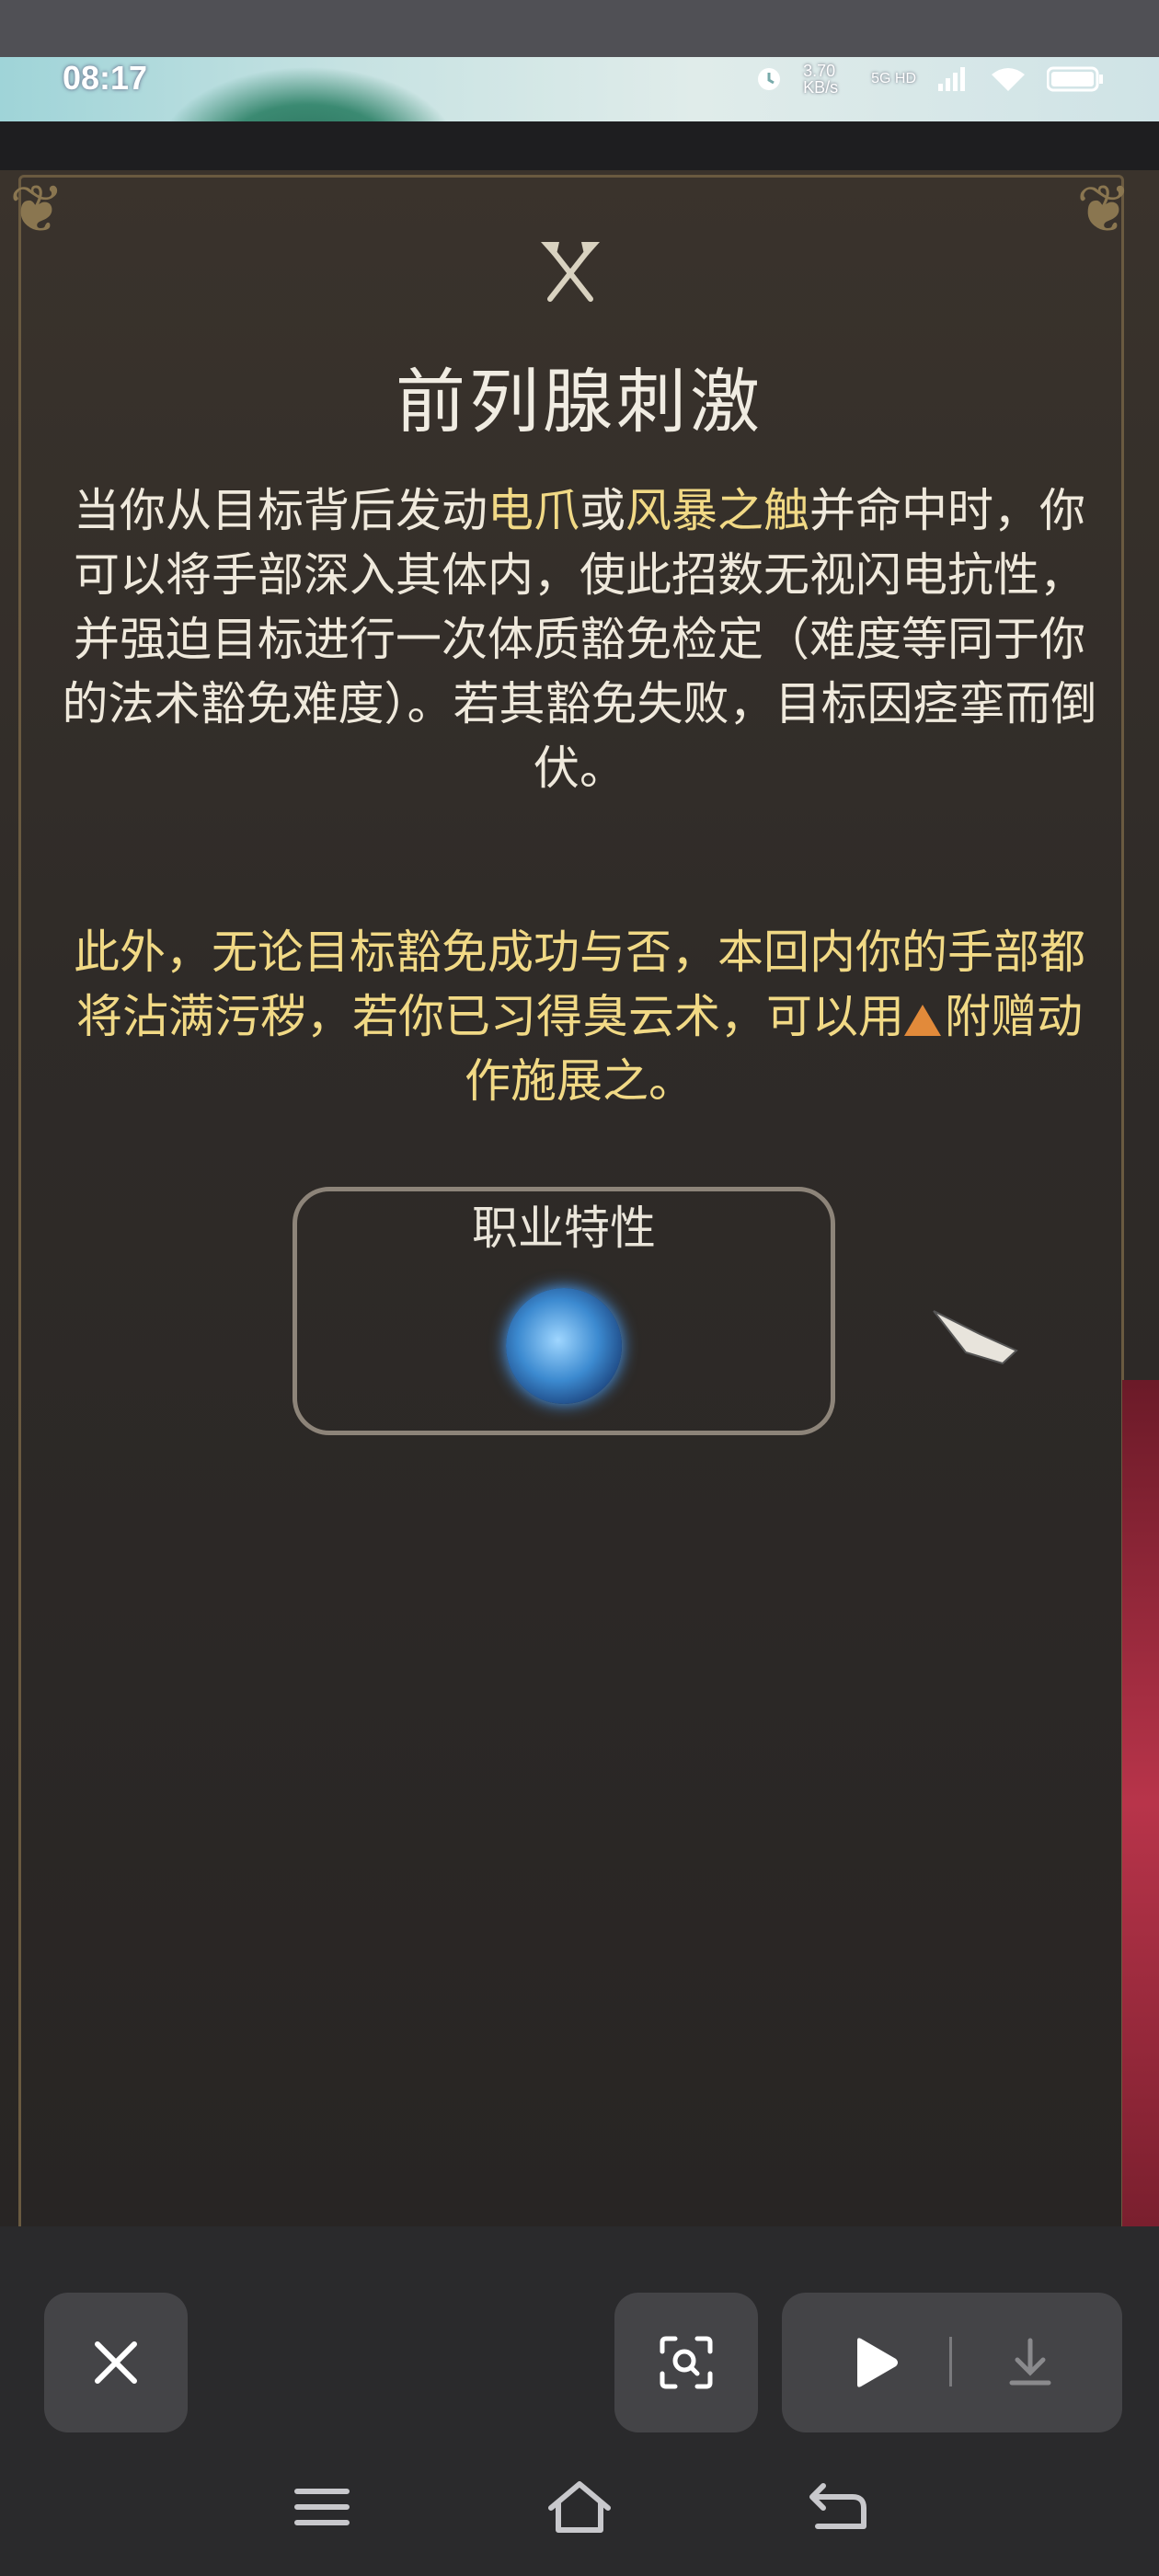  What do you see at coordinates (922, 1020) in the screenshot?
I see `bonus-action-icon` at bounding box center [922, 1020].